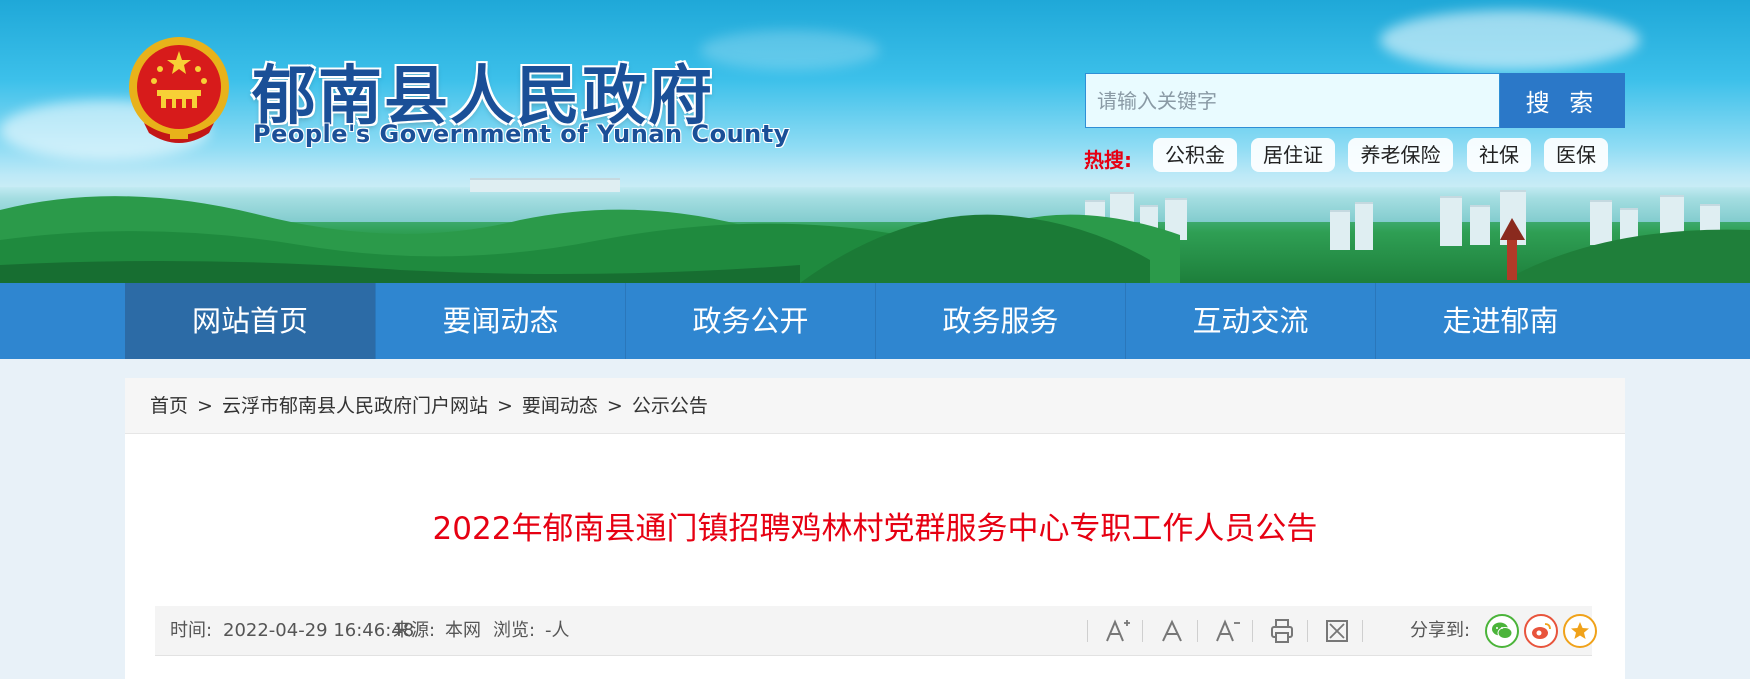 The image size is (1750, 679). What do you see at coordinates (1499, 155) in the screenshot?
I see `hot-tag-social-security: 社保` at bounding box center [1499, 155].